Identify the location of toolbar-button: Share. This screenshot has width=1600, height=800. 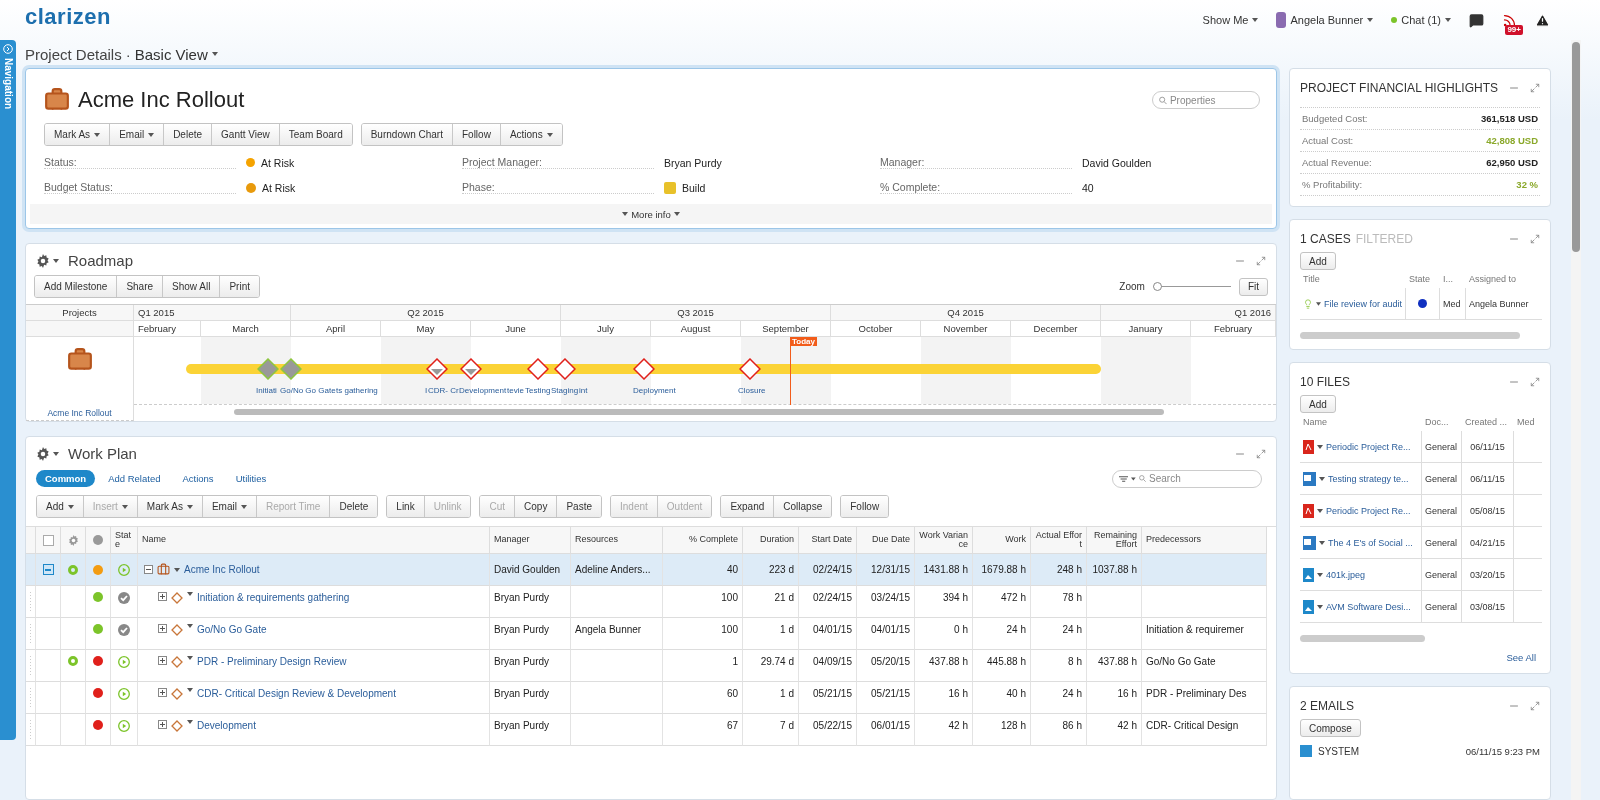
(140, 286).